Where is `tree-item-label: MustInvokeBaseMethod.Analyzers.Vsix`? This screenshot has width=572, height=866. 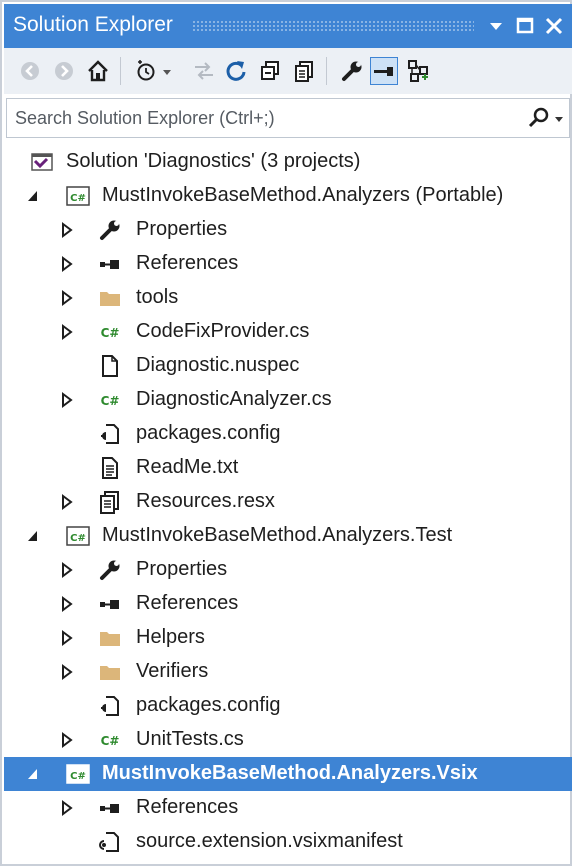 tree-item-label: MustInvokeBaseMethod.Analyzers.Vsix is located at coordinates (290, 773).